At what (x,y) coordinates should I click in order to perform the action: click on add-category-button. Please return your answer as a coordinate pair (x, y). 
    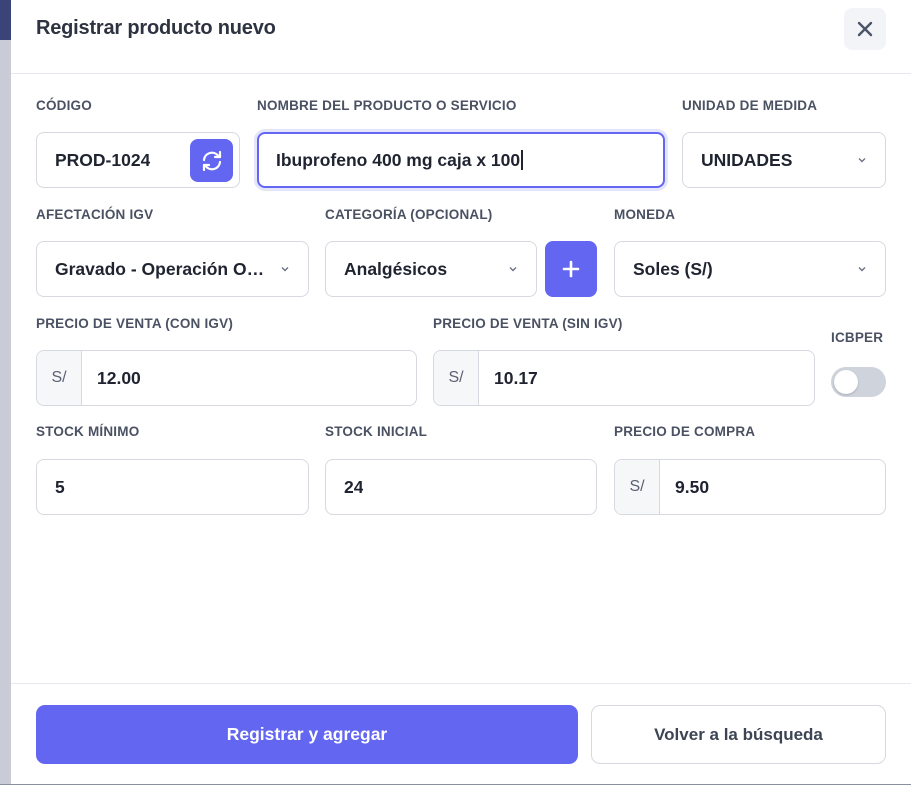
    Looking at the image, I should click on (571, 269).